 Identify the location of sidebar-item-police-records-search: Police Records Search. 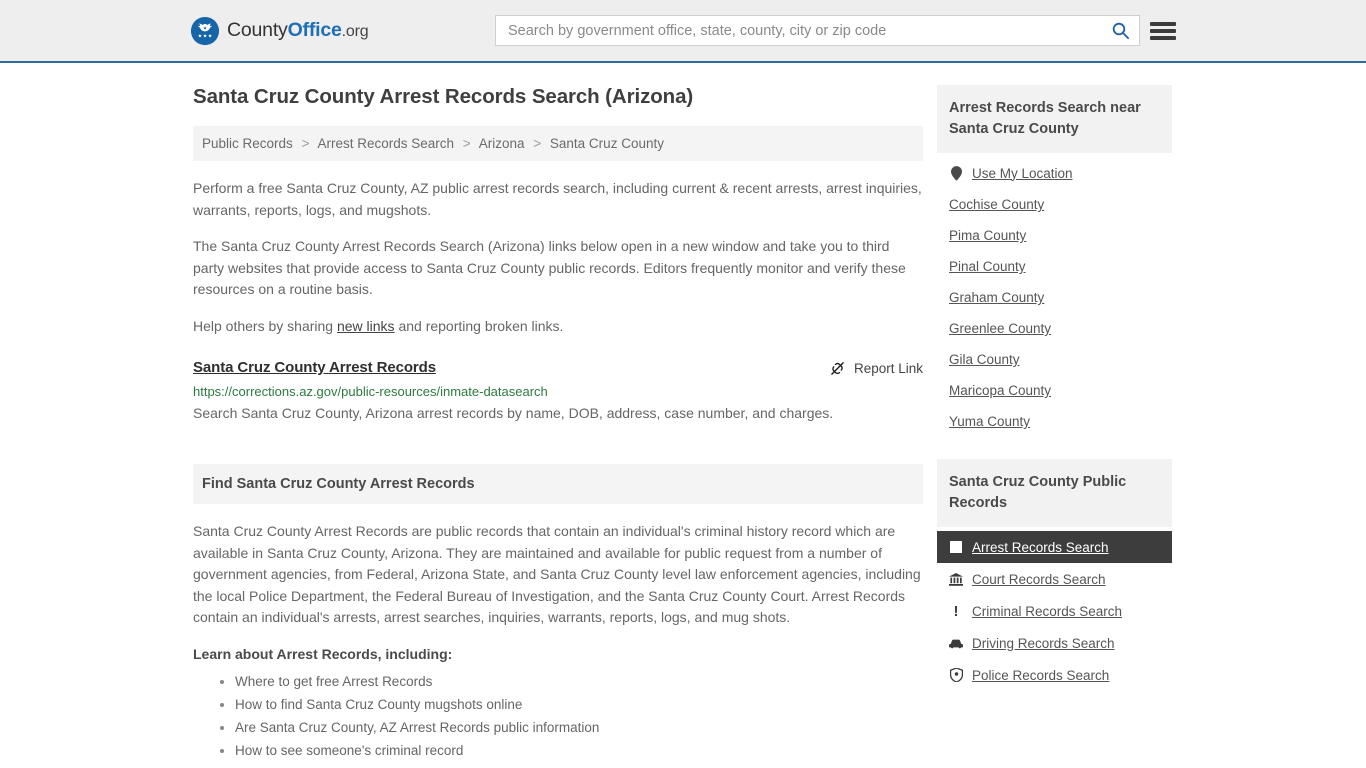
(1054, 675).